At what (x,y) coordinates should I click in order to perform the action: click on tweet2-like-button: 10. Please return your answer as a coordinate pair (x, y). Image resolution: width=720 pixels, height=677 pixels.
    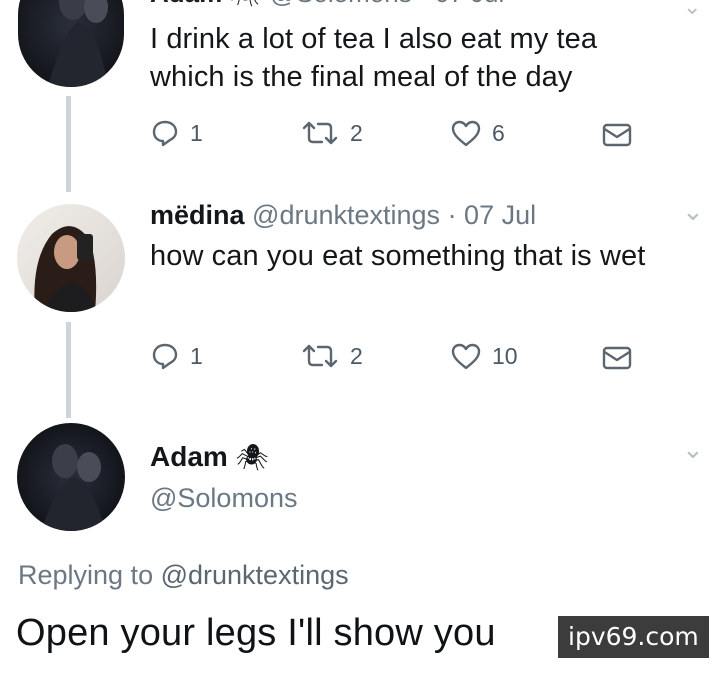
    Looking at the image, I should click on (484, 356).